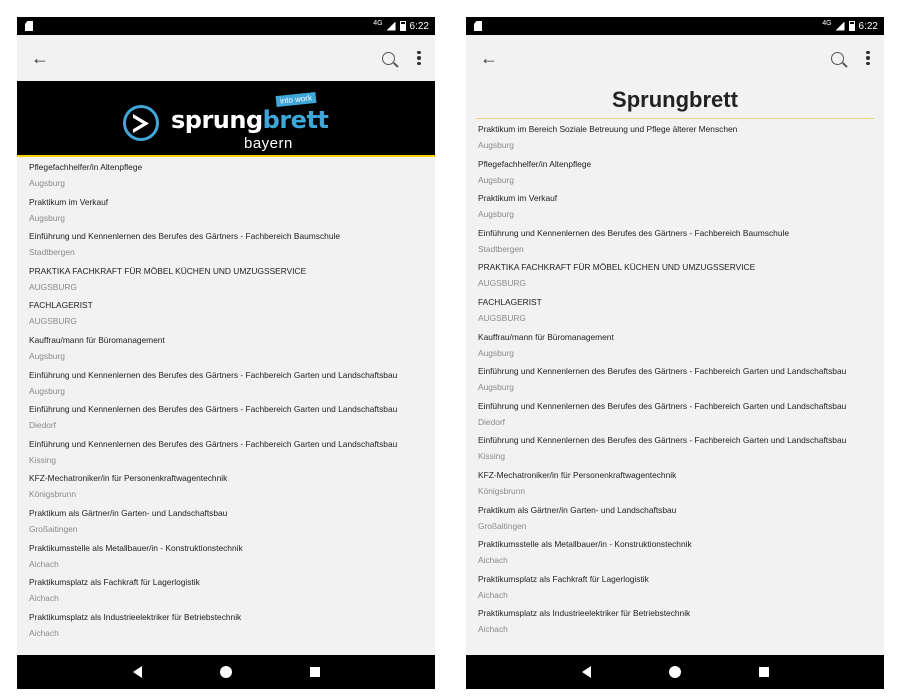 Image resolution: width=900 pixels, height=700 pixels. I want to click on item-location: Königsbrunn, so click(53, 494).